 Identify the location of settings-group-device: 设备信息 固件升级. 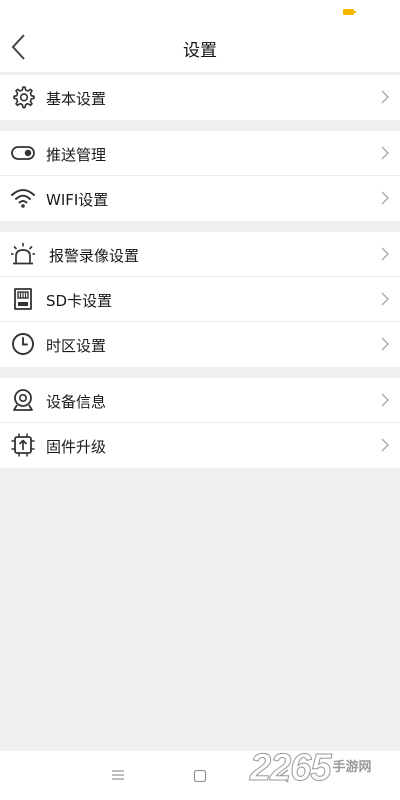
(200, 423).